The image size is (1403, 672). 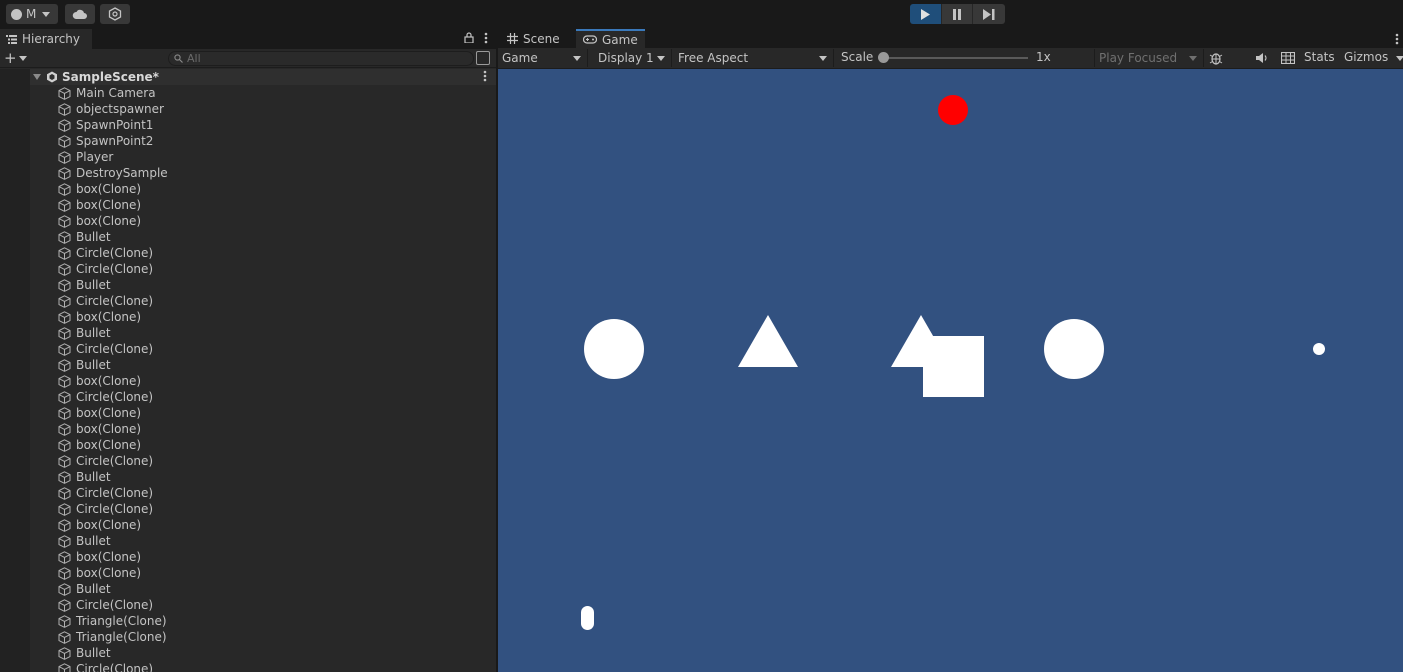 I want to click on hierarchy-item: DestroySample, so click(x=113, y=173).